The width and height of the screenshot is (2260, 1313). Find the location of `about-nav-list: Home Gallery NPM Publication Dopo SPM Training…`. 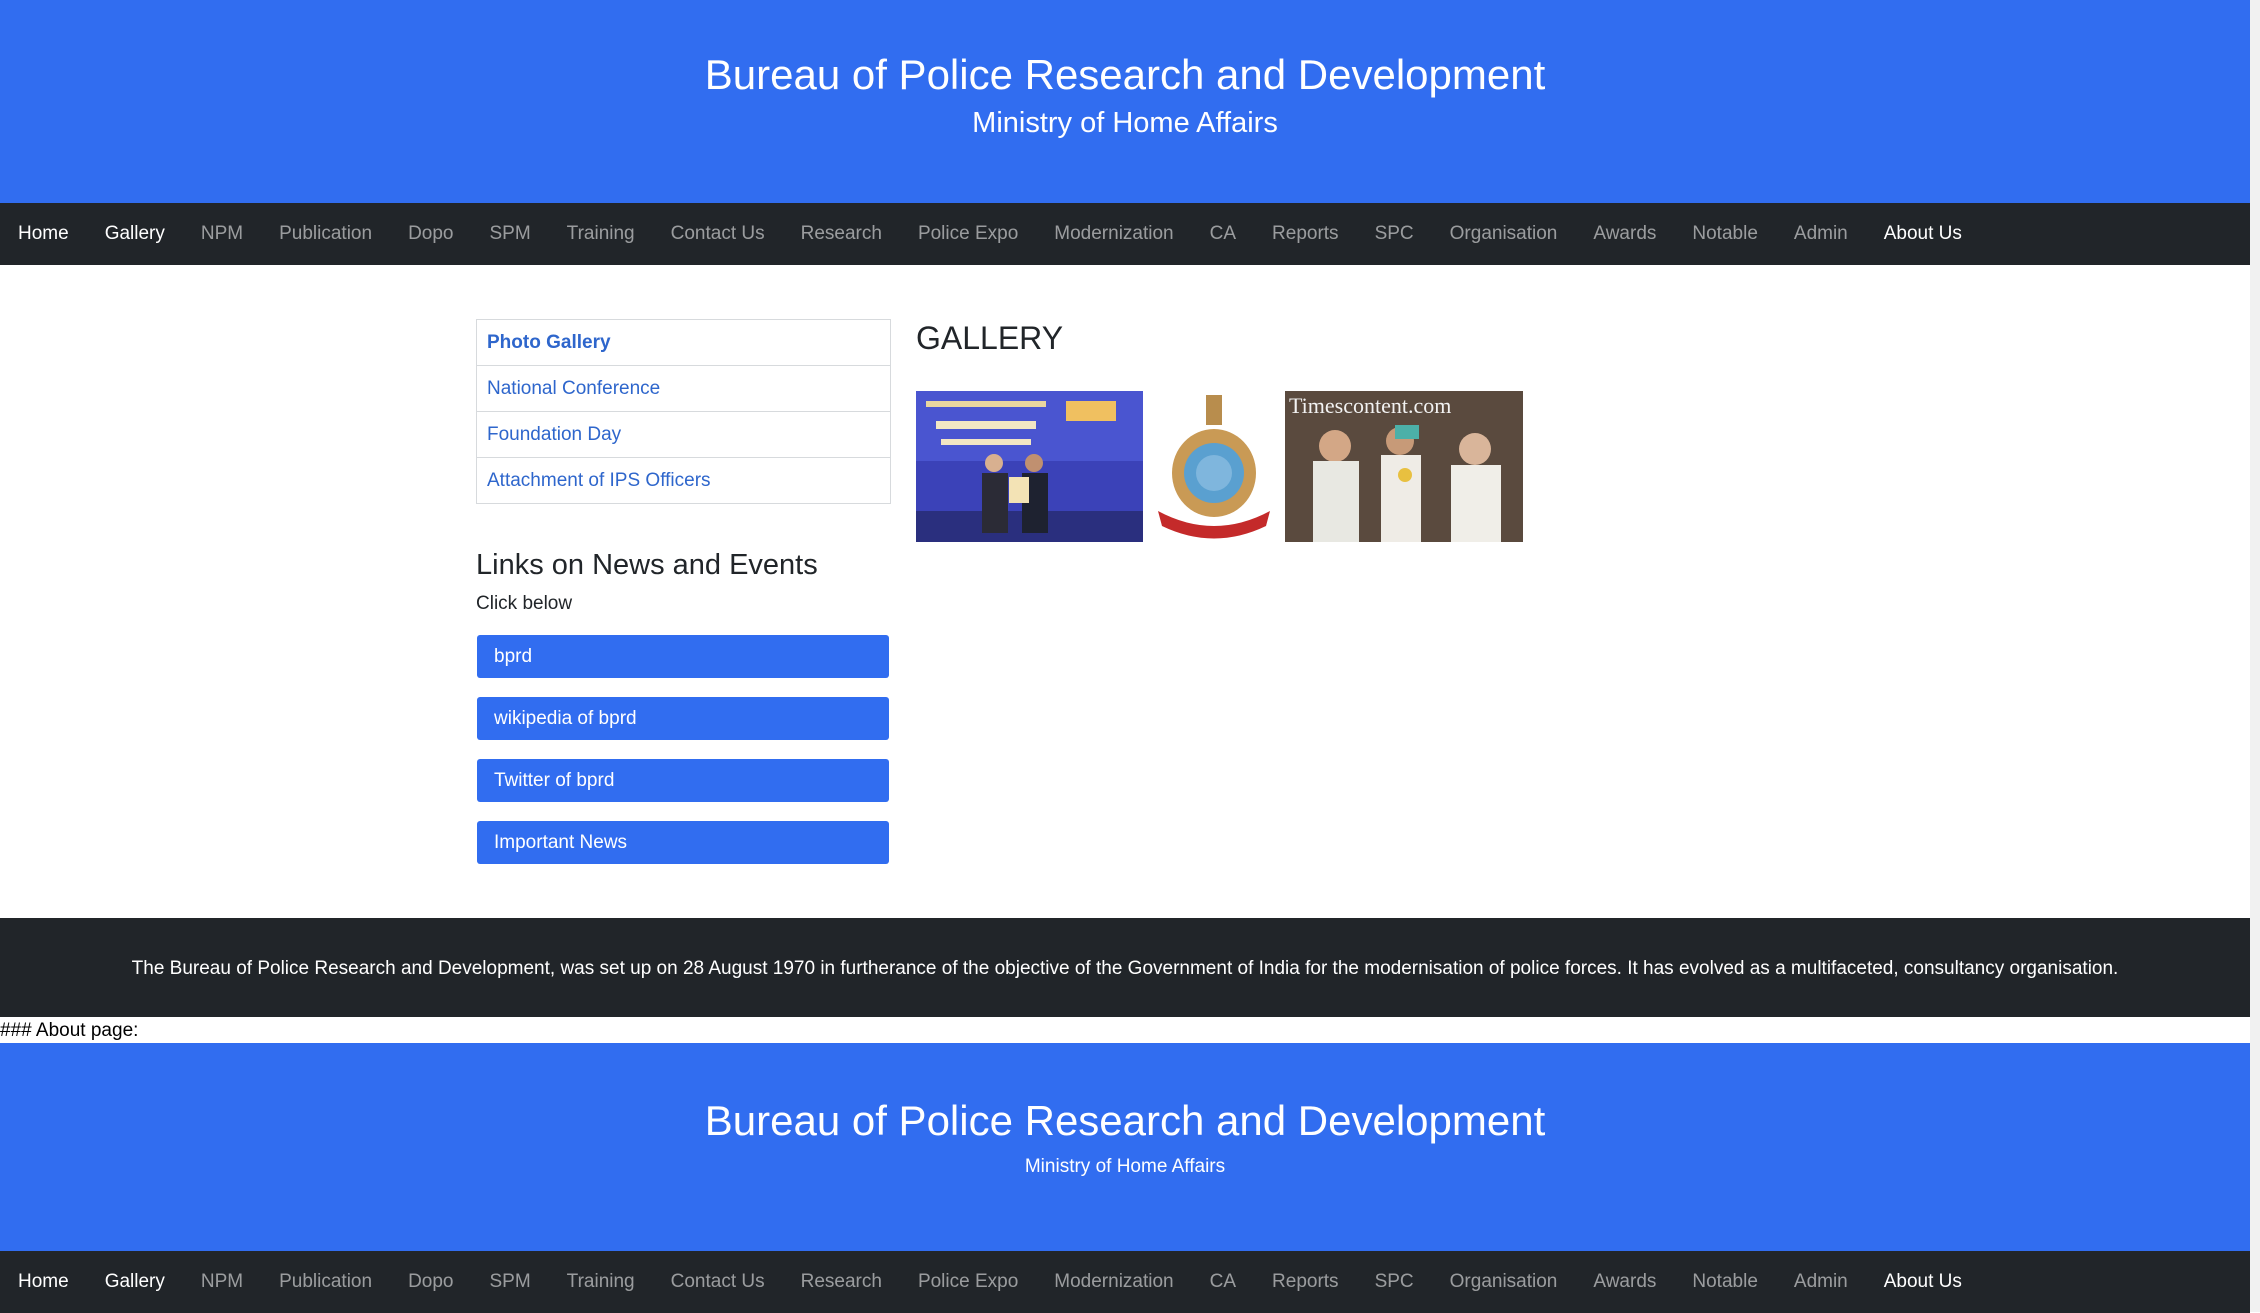

about-nav-list: Home Gallery NPM Publication Dopo SPM Training… is located at coordinates (1125, 1282).